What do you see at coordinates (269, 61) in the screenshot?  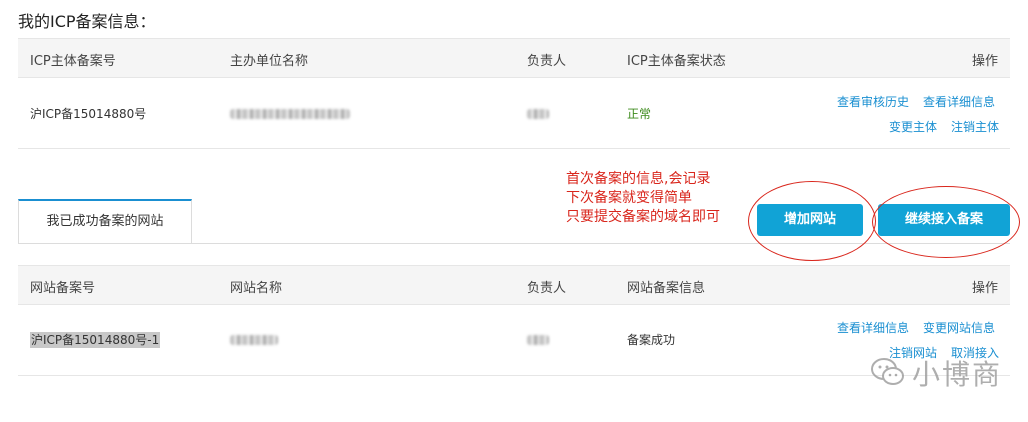 I see `col-organizer-name: 主办单位名称` at bounding box center [269, 61].